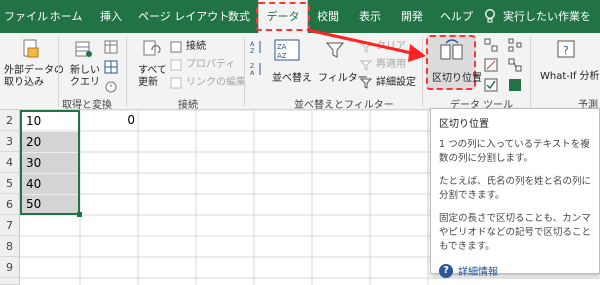  I want to click on row-header-5: 5, so click(10, 183).